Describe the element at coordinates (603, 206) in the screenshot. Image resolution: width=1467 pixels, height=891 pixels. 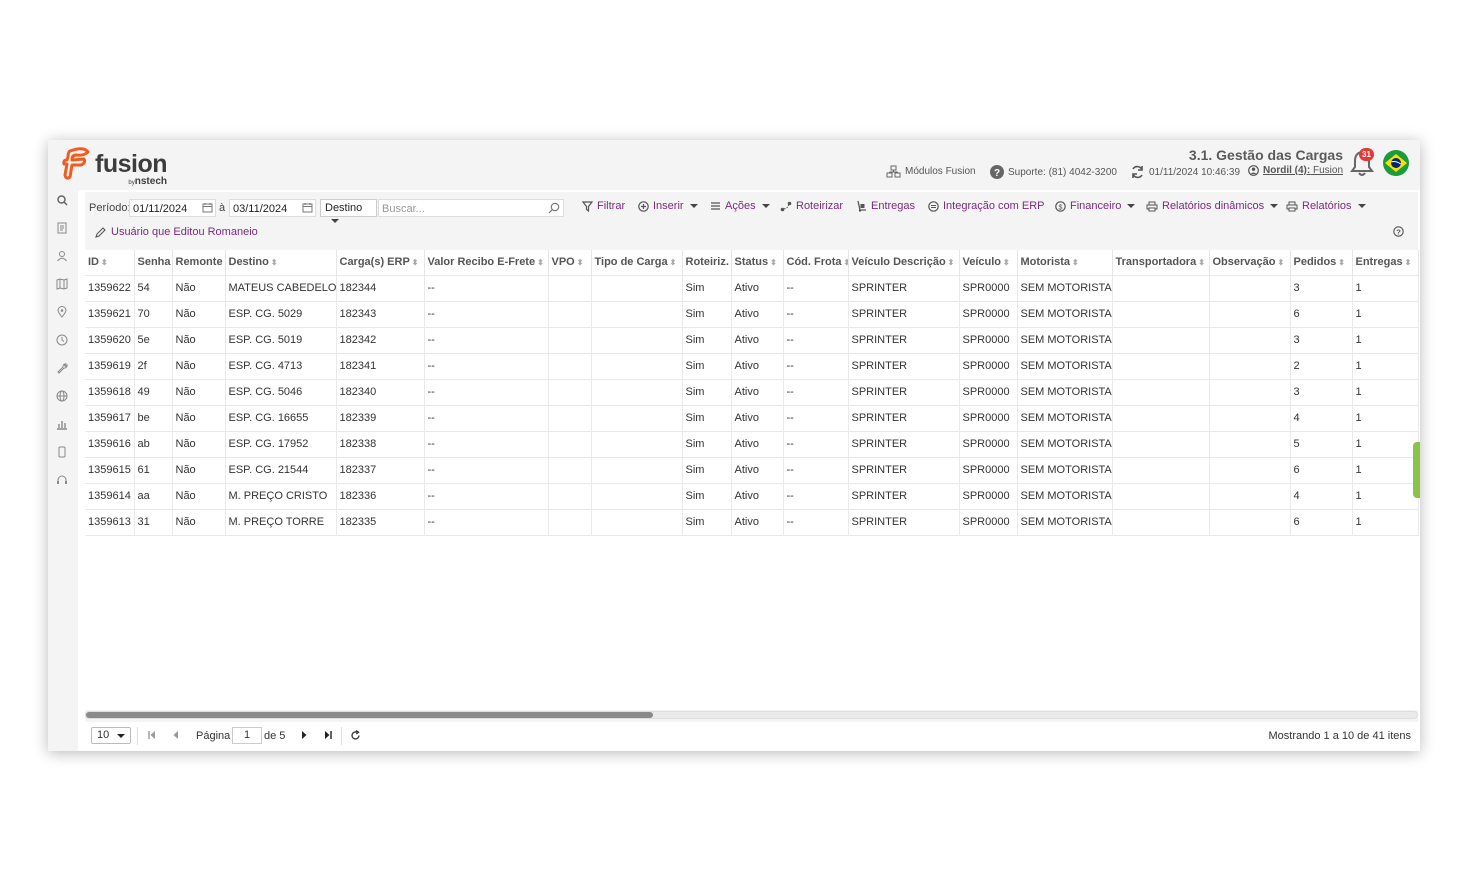
I see `filter-button: Filtrar` at that location.